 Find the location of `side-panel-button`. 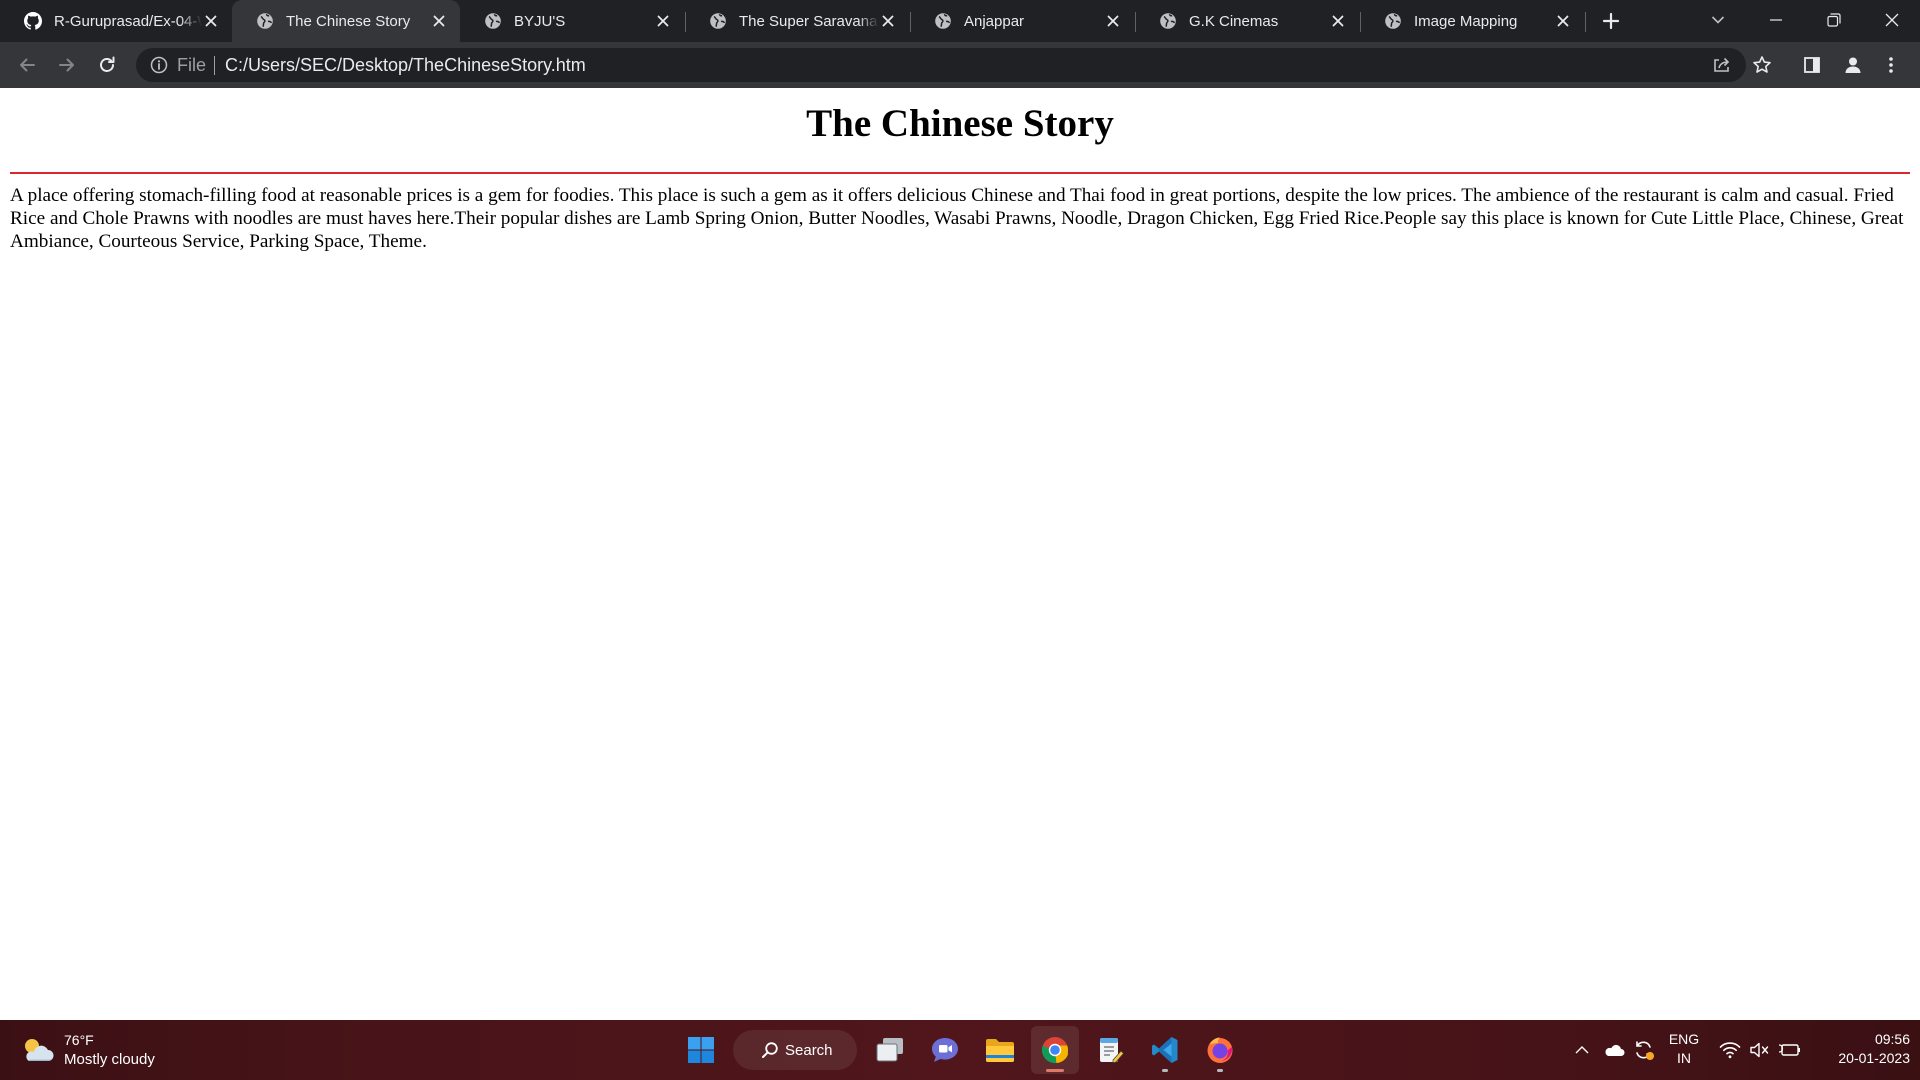

side-panel-button is located at coordinates (1812, 65).